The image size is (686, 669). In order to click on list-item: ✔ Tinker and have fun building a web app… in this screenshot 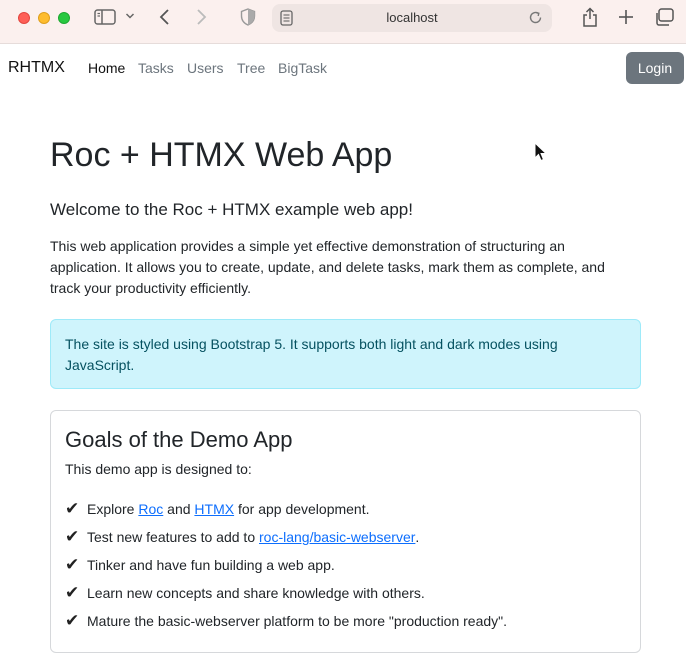, I will do `click(286, 565)`.